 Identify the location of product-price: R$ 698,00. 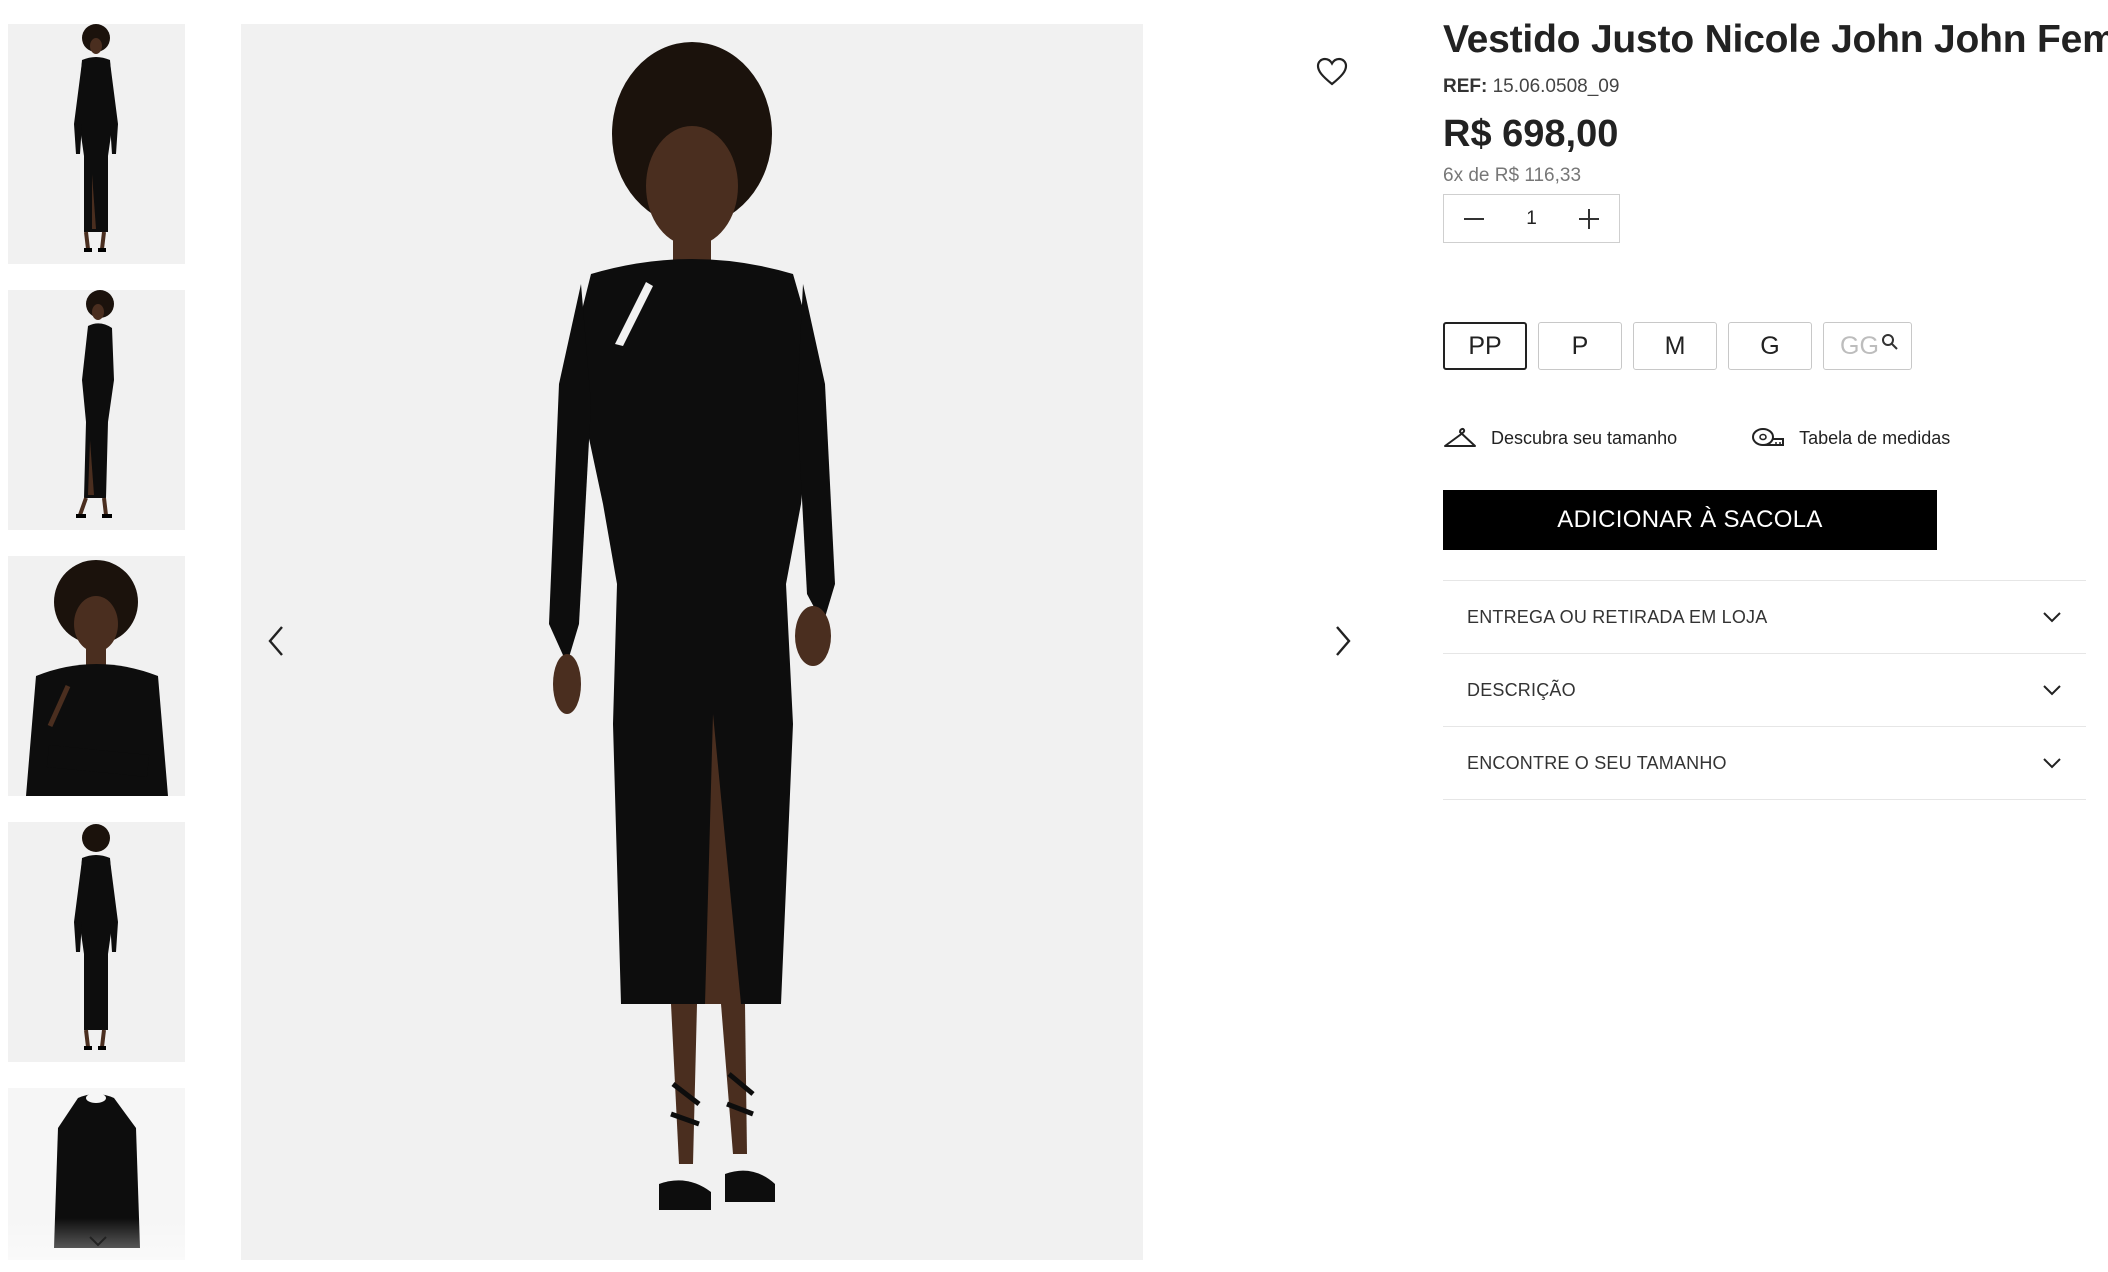
(1531, 134).